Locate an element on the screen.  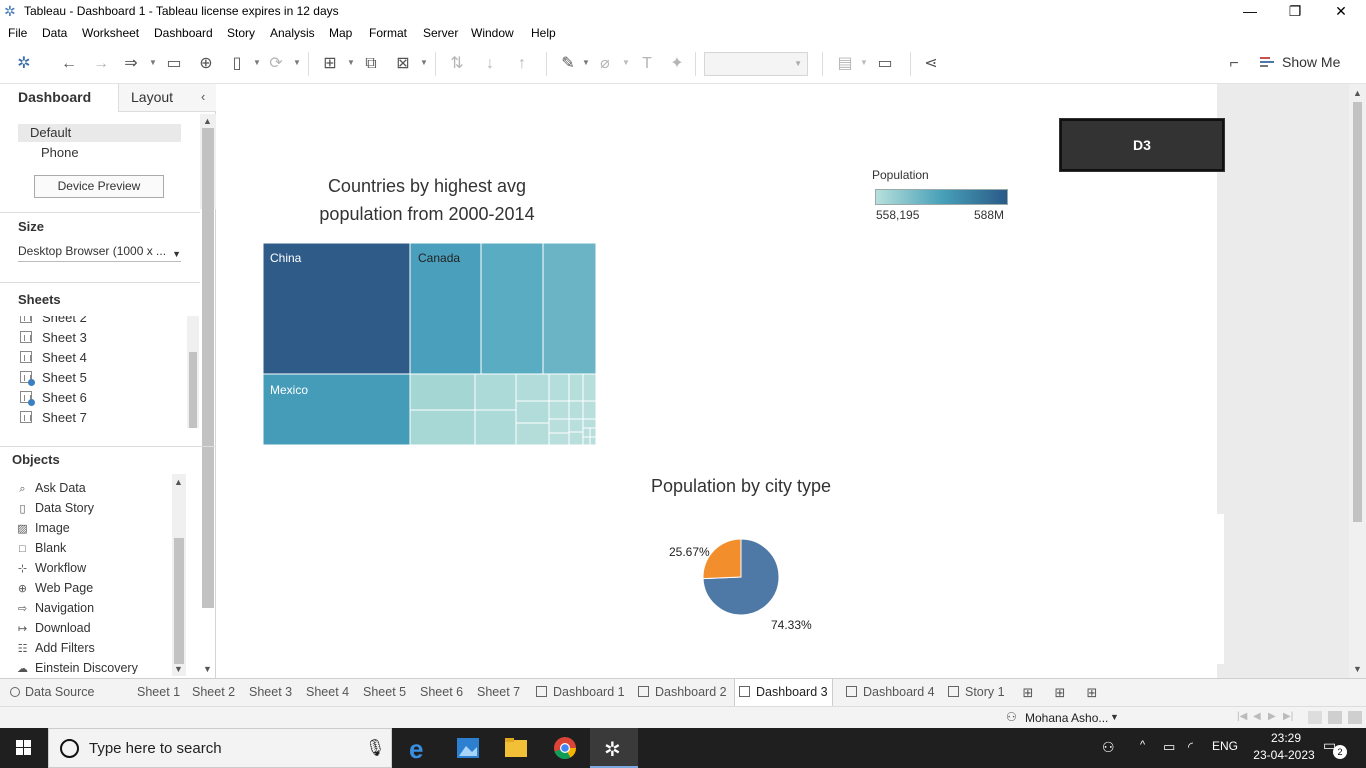
minimize-button: — is located at coordinates (1250, 11).